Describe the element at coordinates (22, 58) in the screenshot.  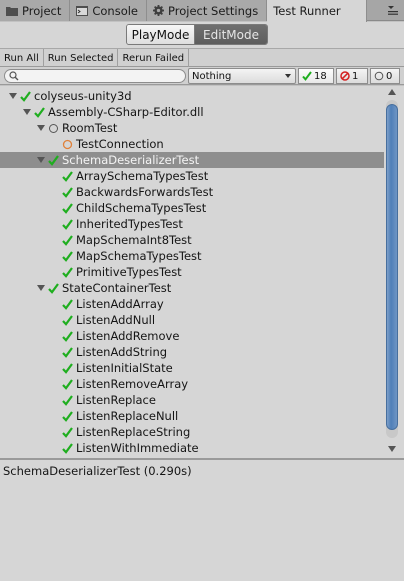
I see `run-all-button: Run All` at that location.